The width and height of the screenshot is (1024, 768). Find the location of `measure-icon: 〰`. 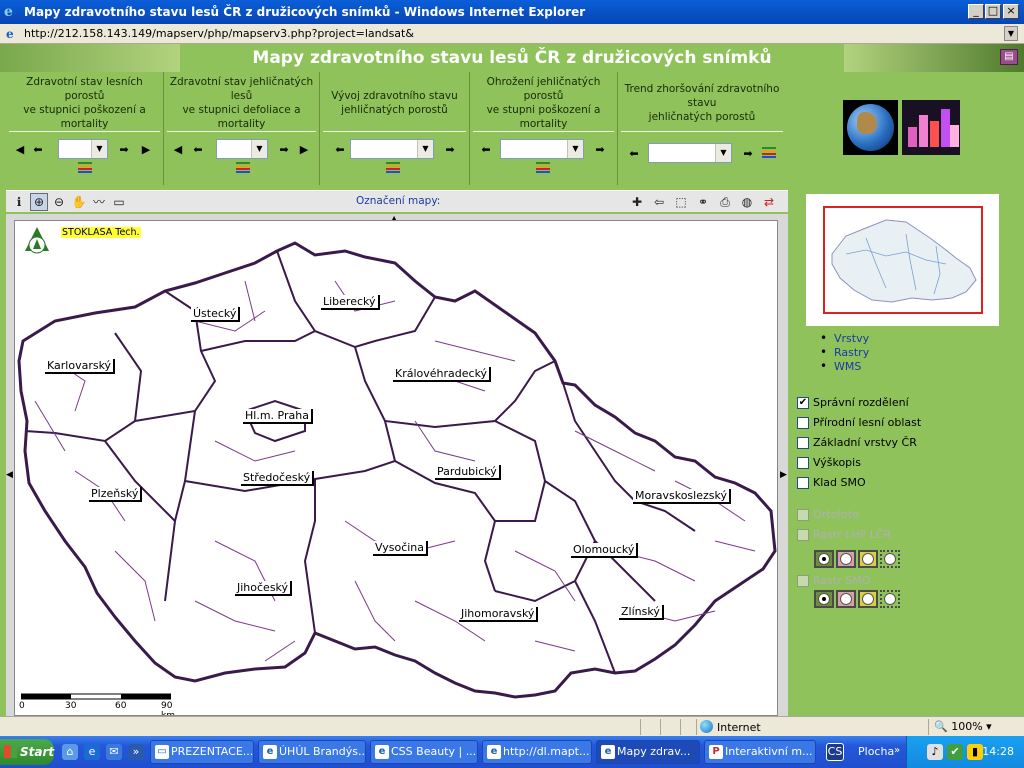

measure-icon: 〰 is located at coordinates (99, 202).